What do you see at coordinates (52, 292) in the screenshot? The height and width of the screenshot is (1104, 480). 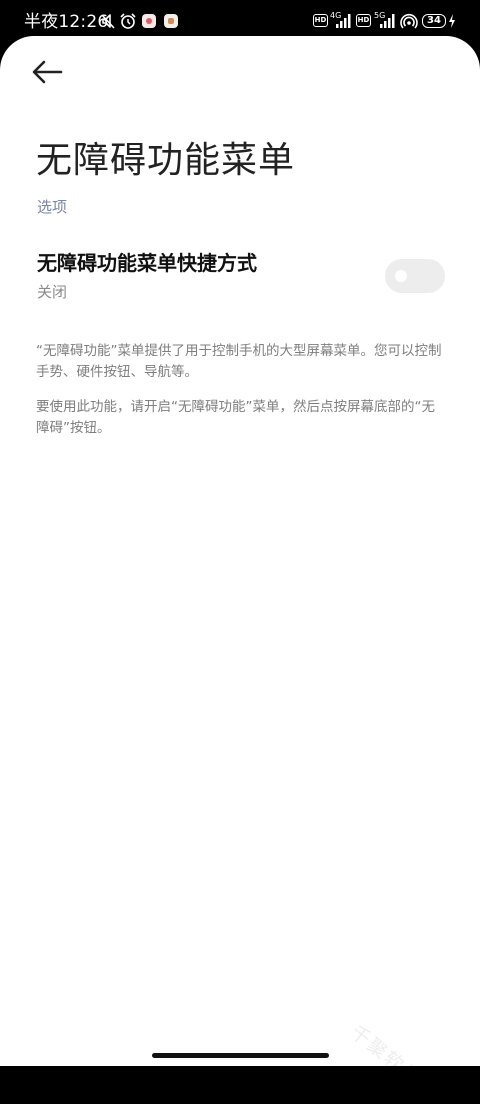 I see `setting-status: 关闭` at bounding box center [52, 292].